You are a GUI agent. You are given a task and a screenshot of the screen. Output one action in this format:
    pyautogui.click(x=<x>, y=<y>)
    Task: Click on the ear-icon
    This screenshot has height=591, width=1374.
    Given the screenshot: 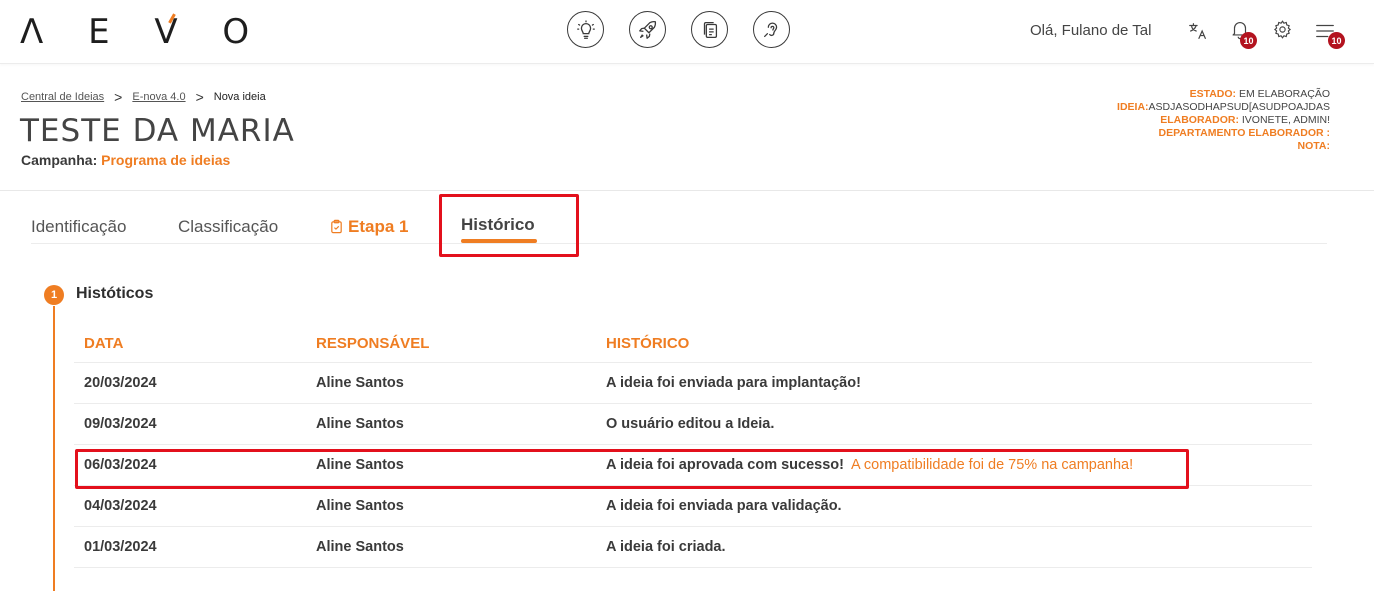 What is the action you would take?
    pyautogui.click(x=771, y=29)
    